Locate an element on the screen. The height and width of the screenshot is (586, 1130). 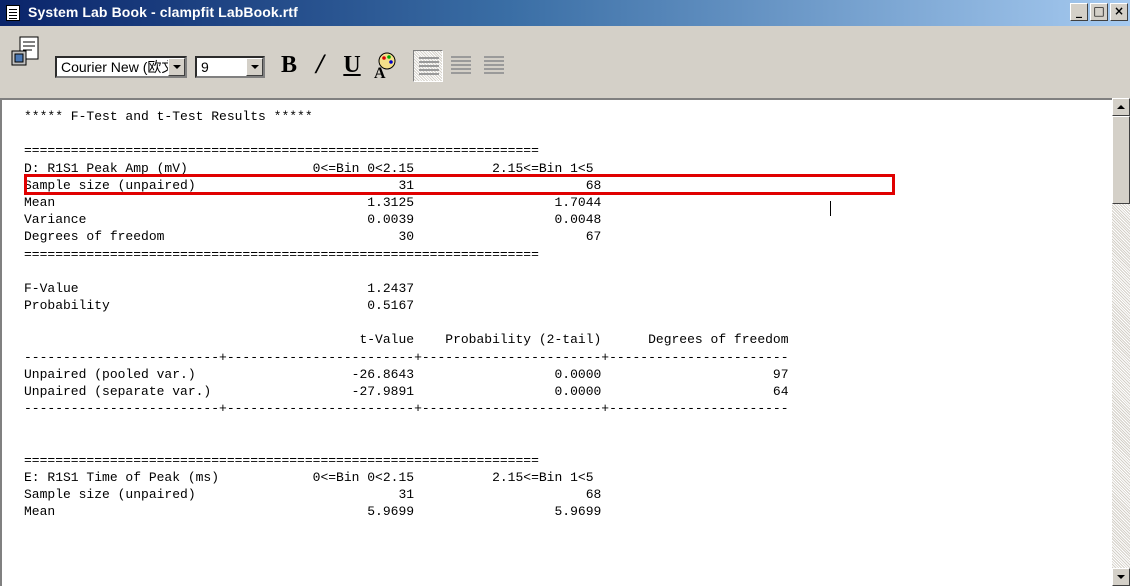
document-line: Mean 1.3125 1.7044 is located at coordinates (313, 202).